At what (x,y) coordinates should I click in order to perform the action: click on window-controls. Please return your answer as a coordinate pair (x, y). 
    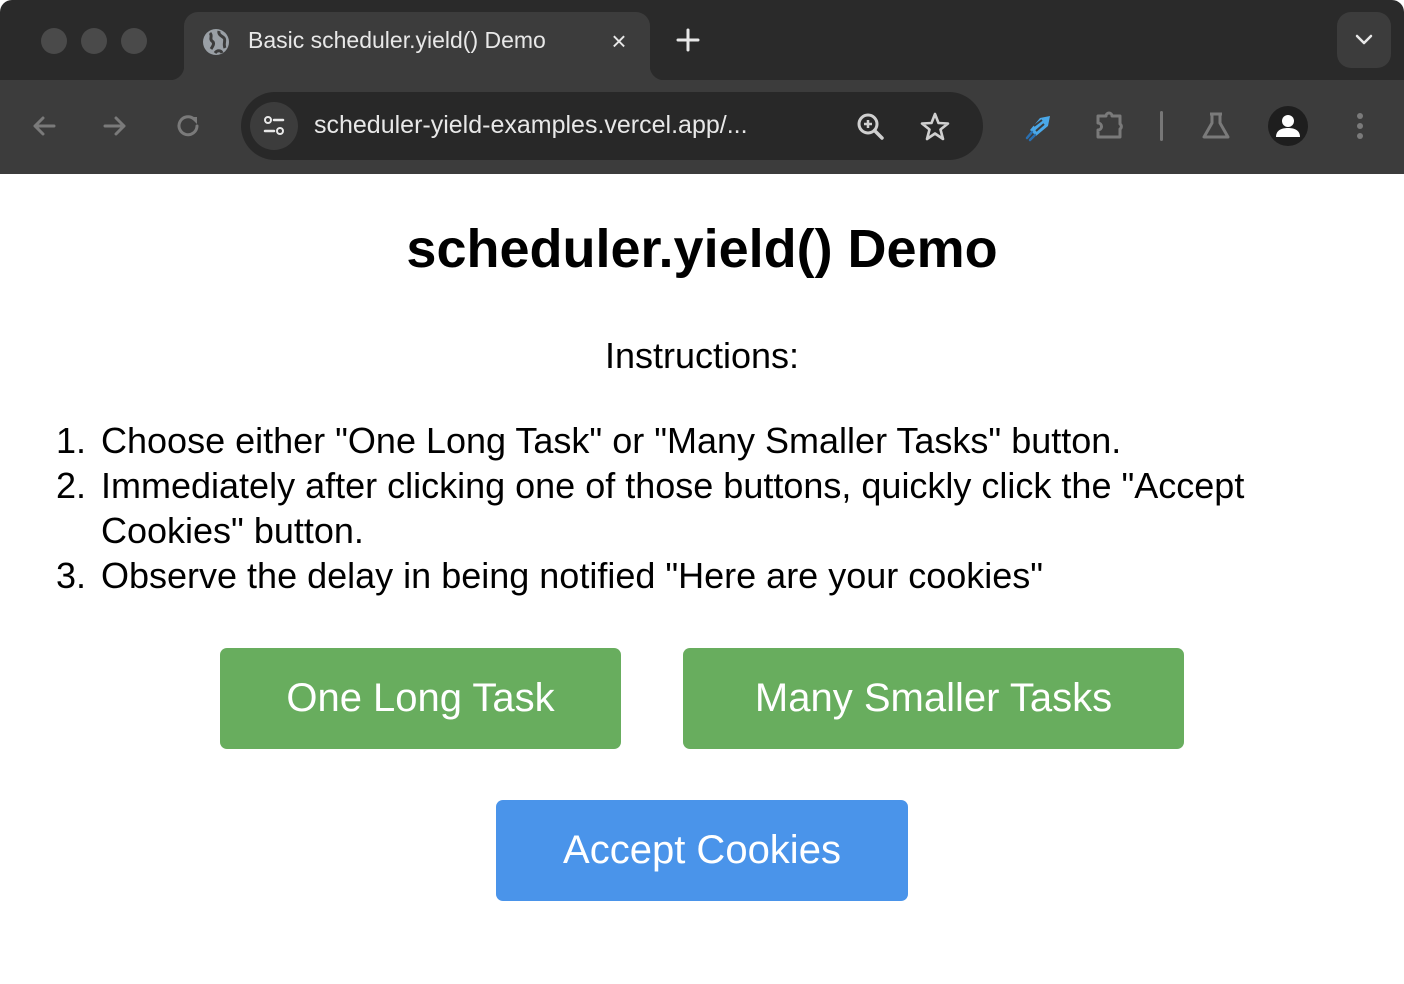
    Looking at the image, I should click on (94, 41).